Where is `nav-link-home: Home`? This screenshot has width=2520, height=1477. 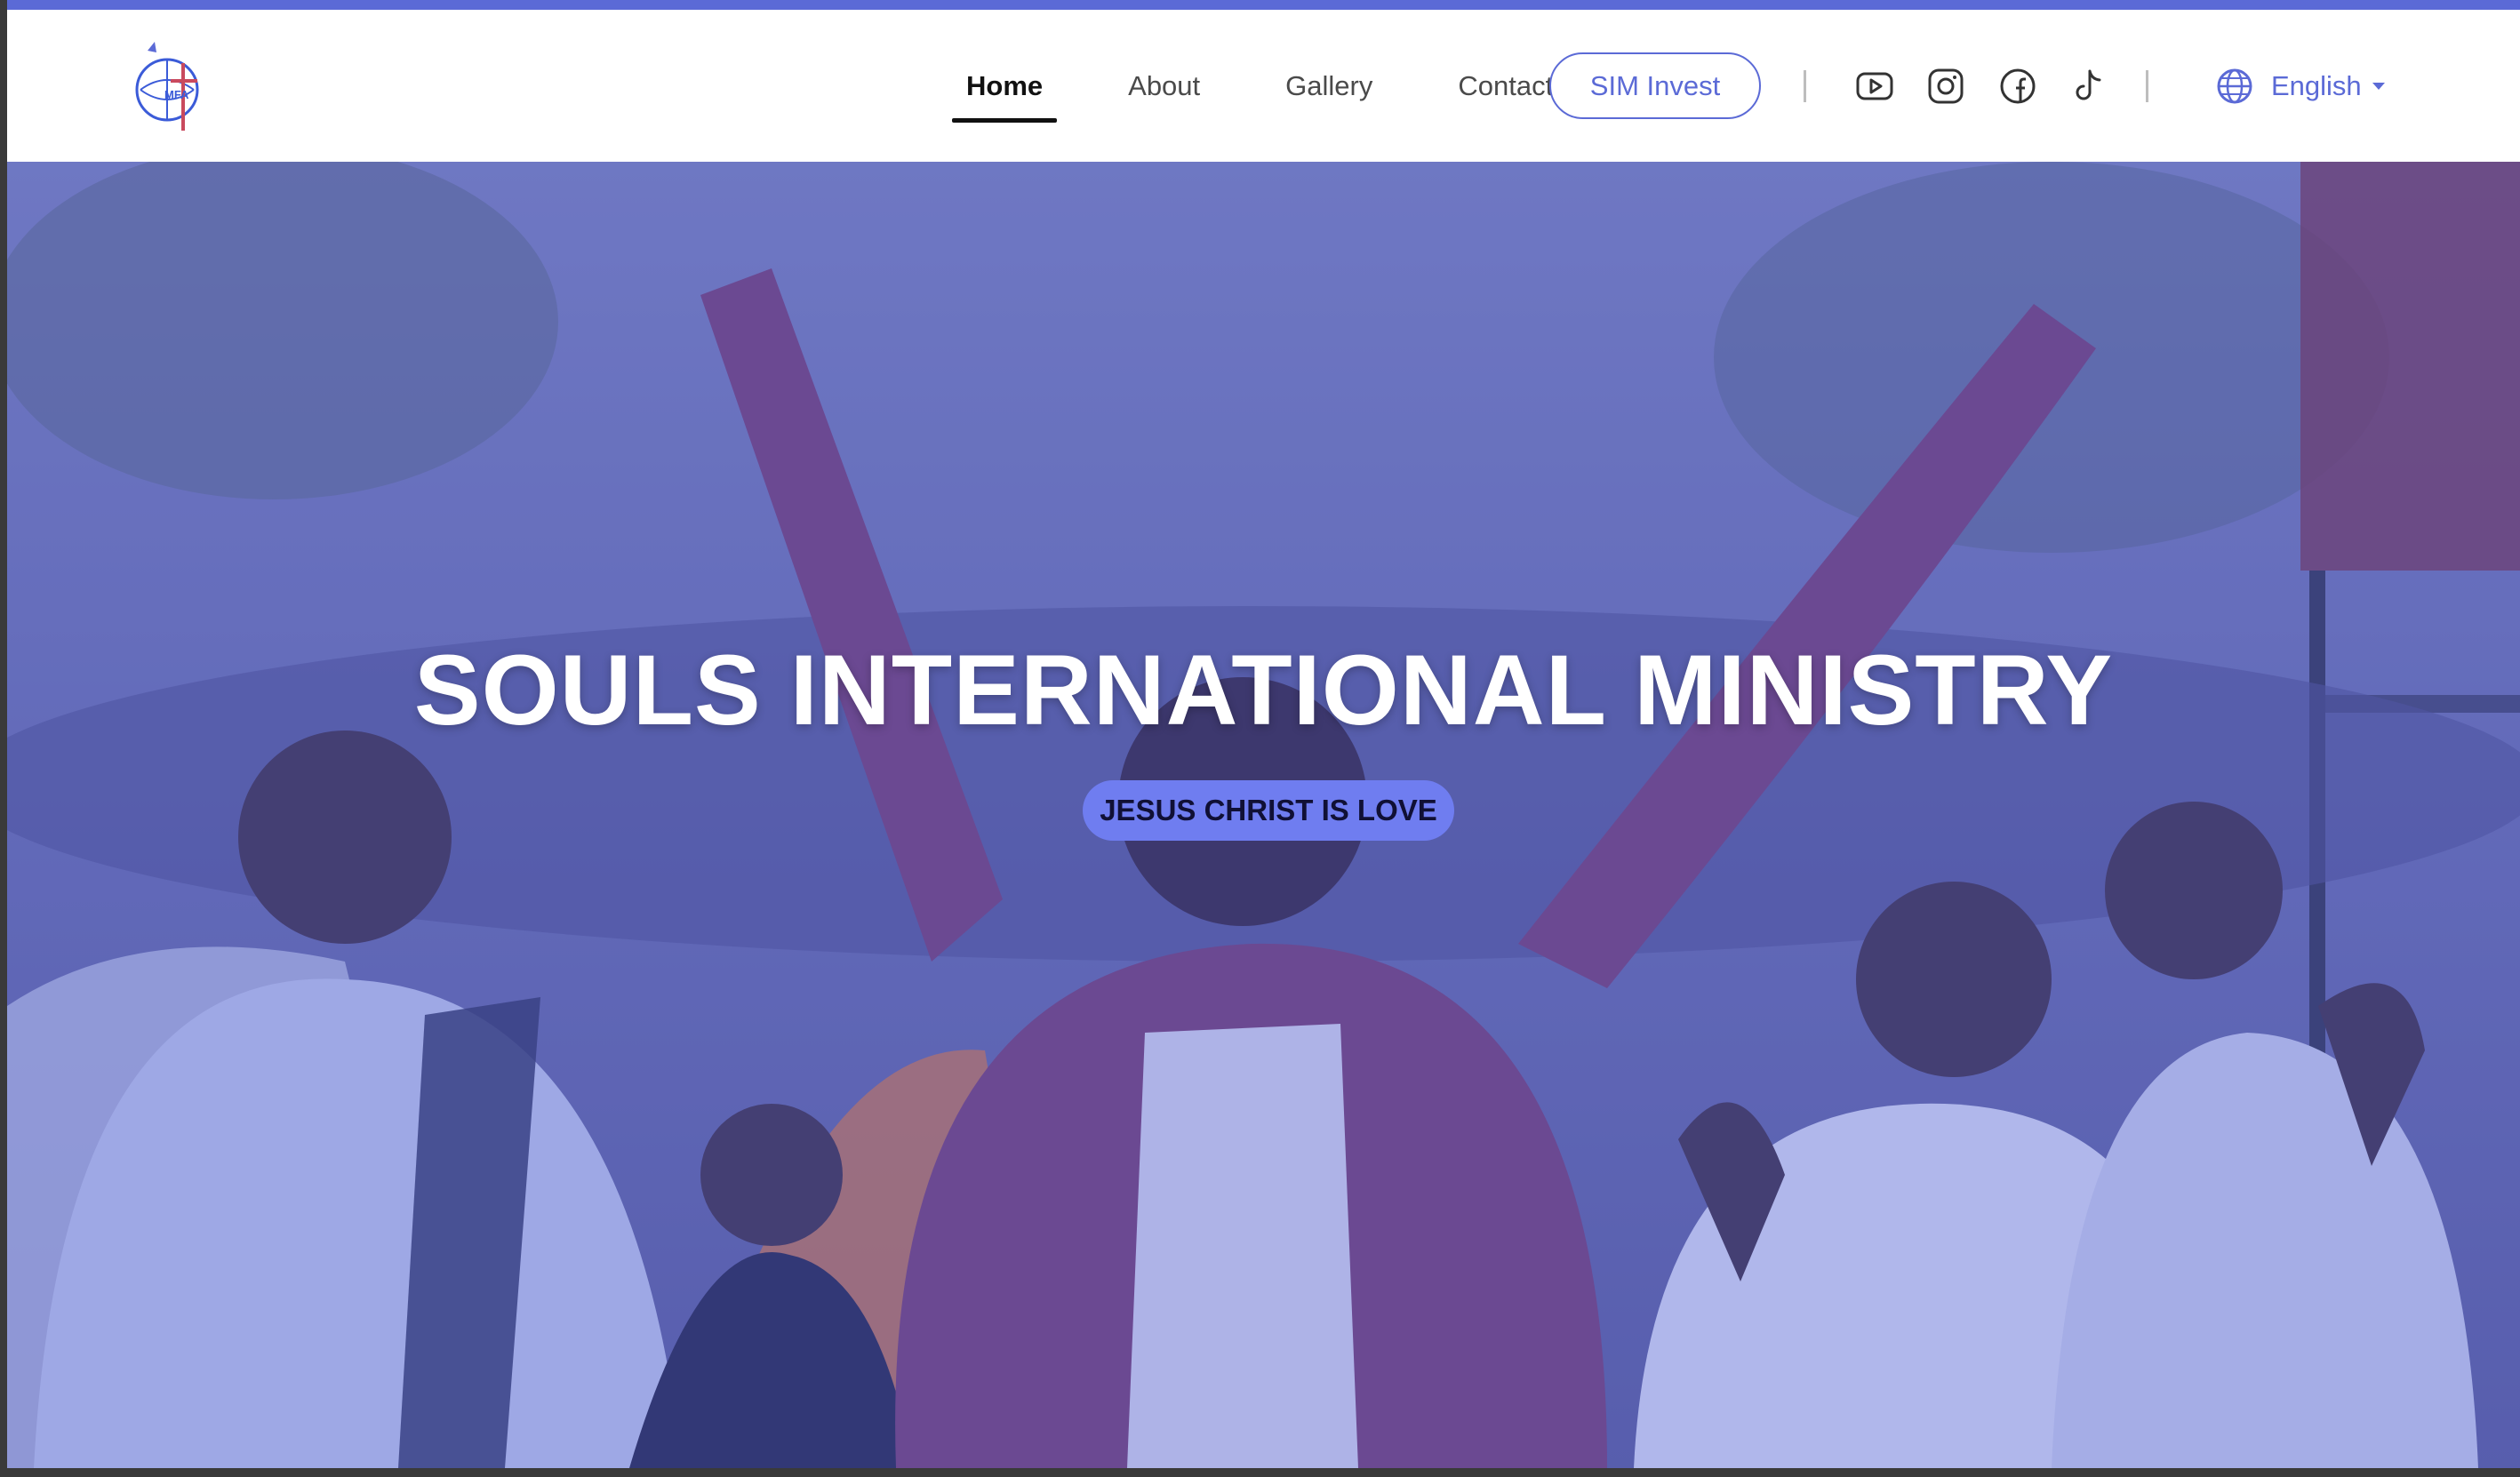
nav-link-home: Home is located at coordinates (1005, 86).